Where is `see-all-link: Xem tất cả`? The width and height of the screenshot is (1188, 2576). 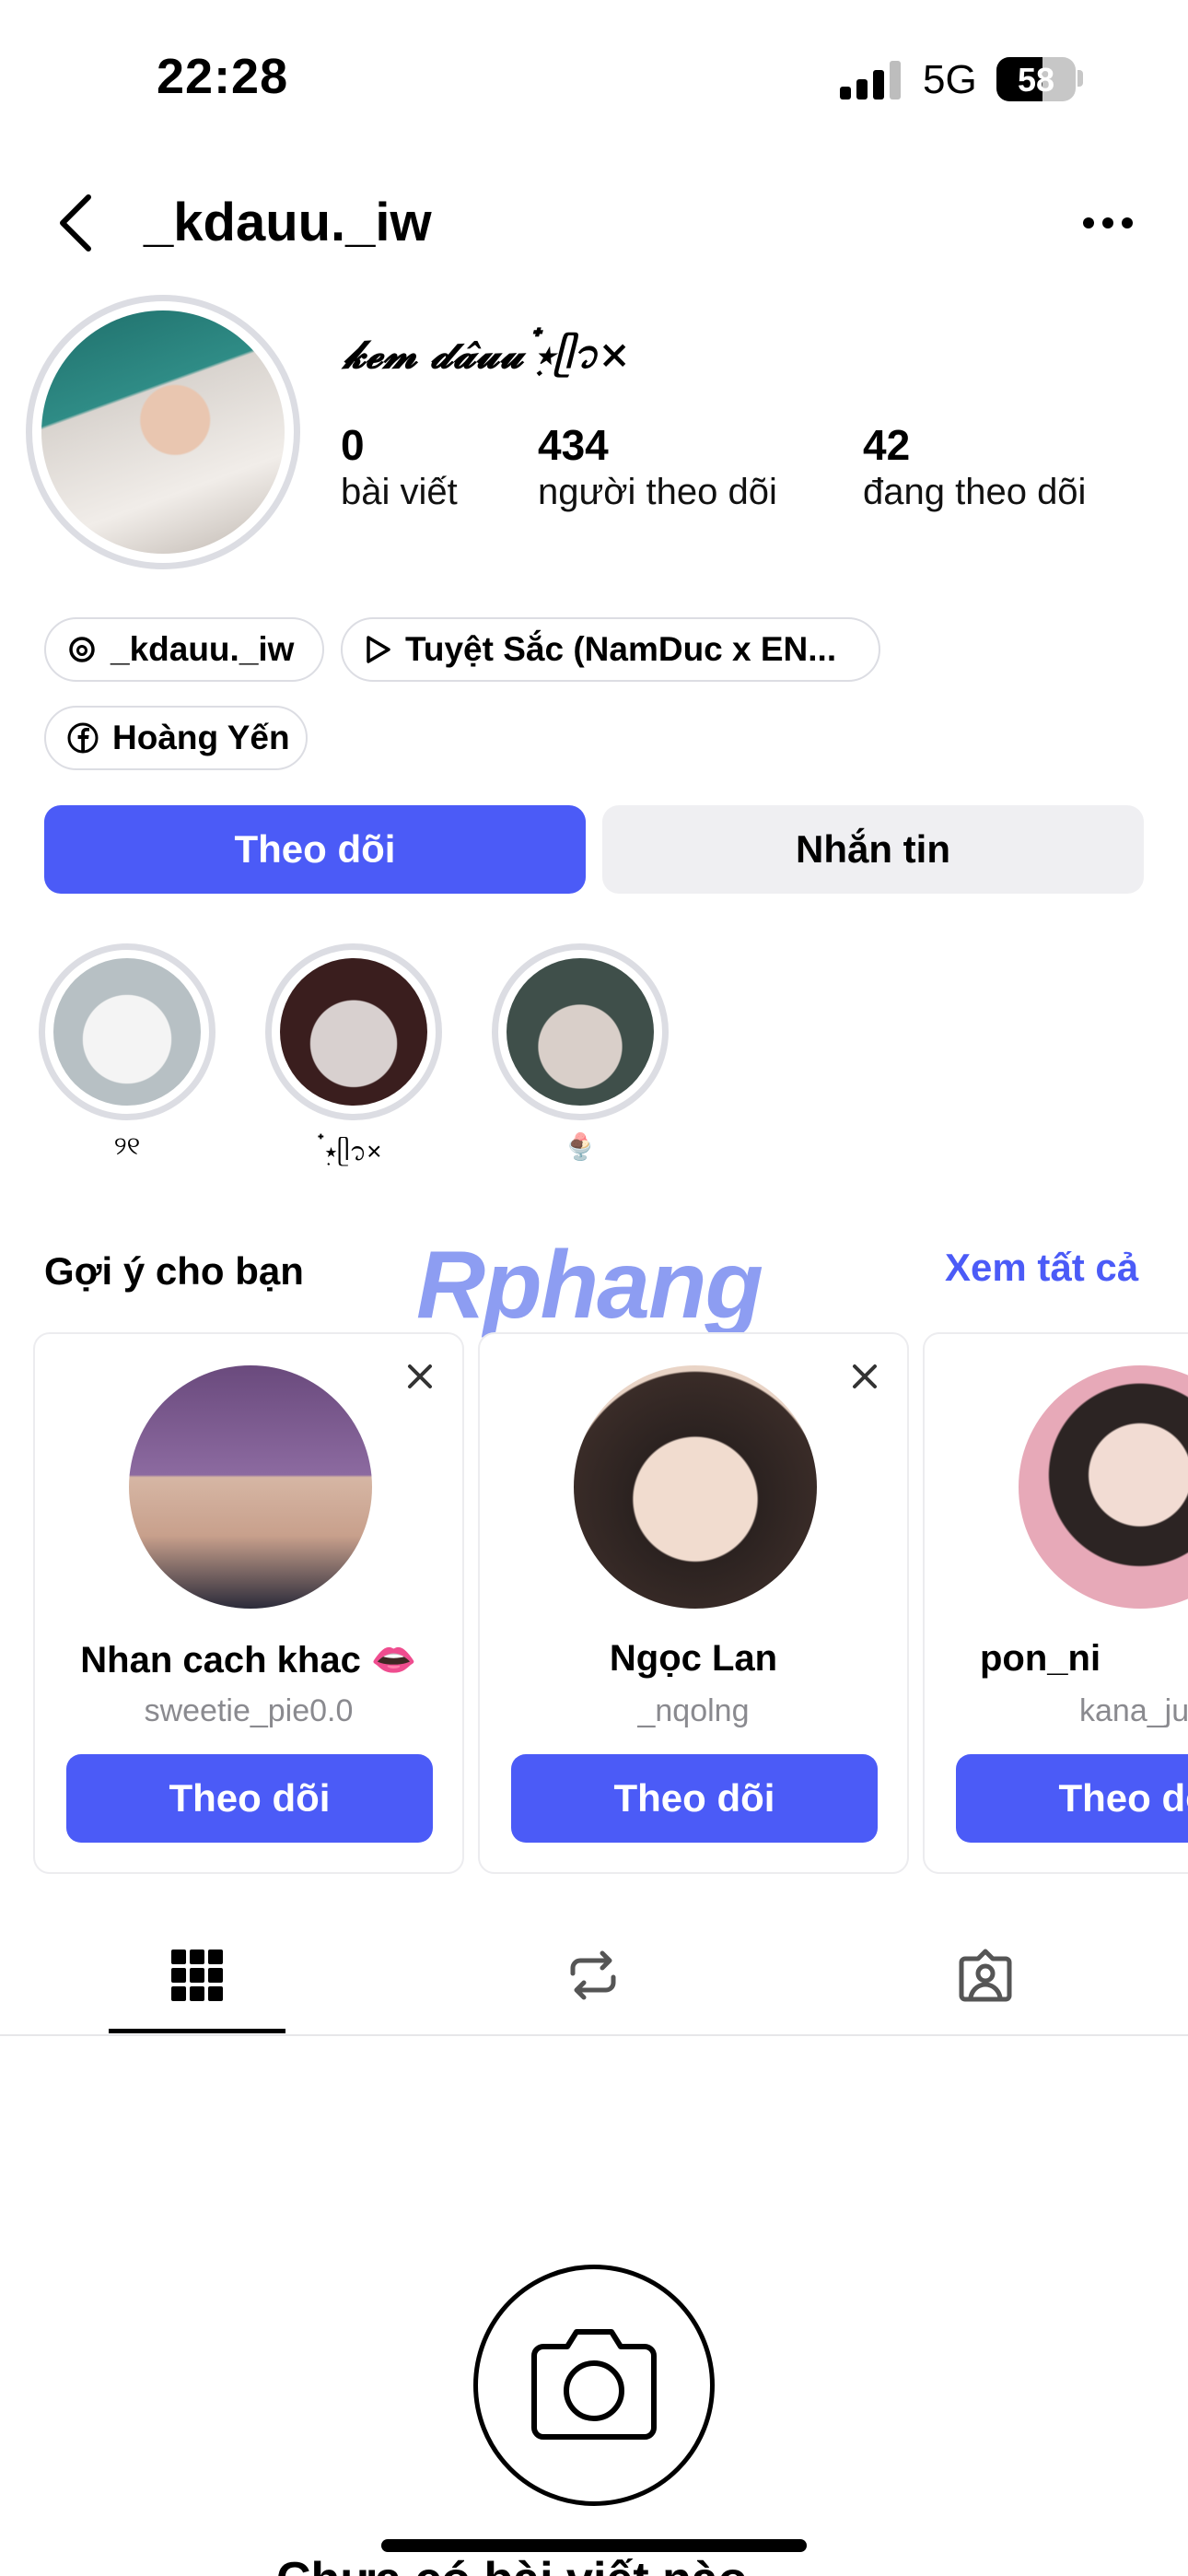
see-all-link: Xem tất cả is located at coordinates (1041, 1268).